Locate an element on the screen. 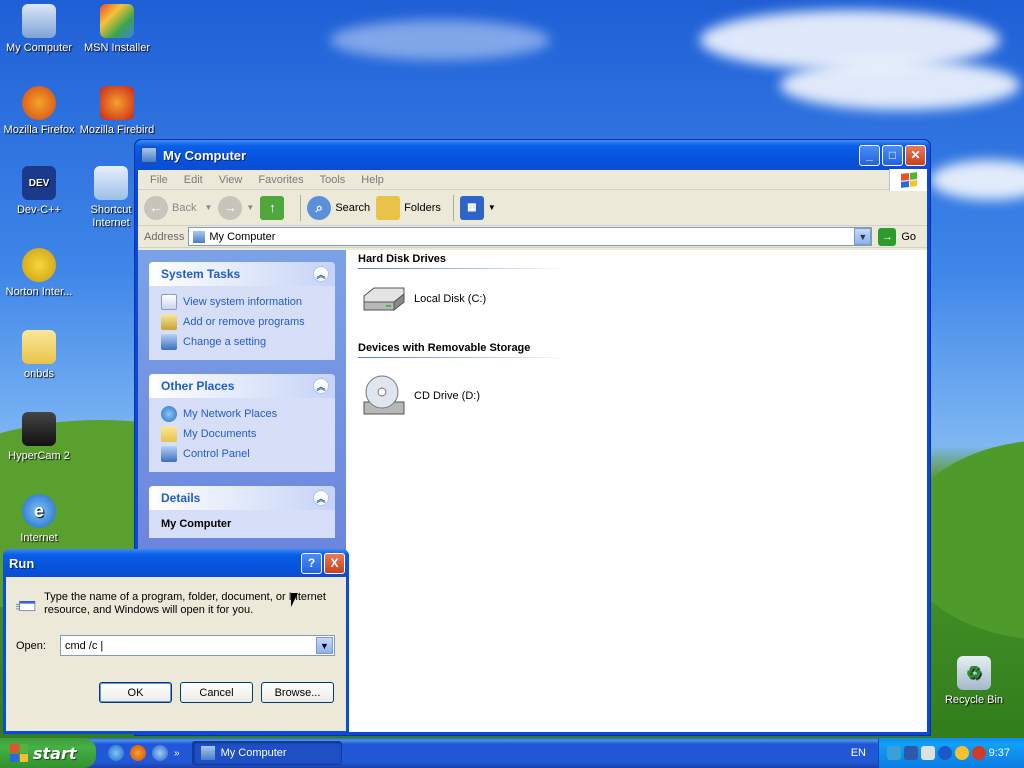  go-label: Go is located at coordinates (909, 236).